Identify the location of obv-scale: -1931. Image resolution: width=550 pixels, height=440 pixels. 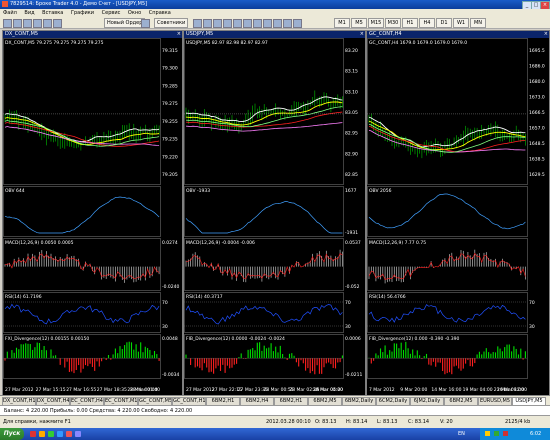
(351, 233).